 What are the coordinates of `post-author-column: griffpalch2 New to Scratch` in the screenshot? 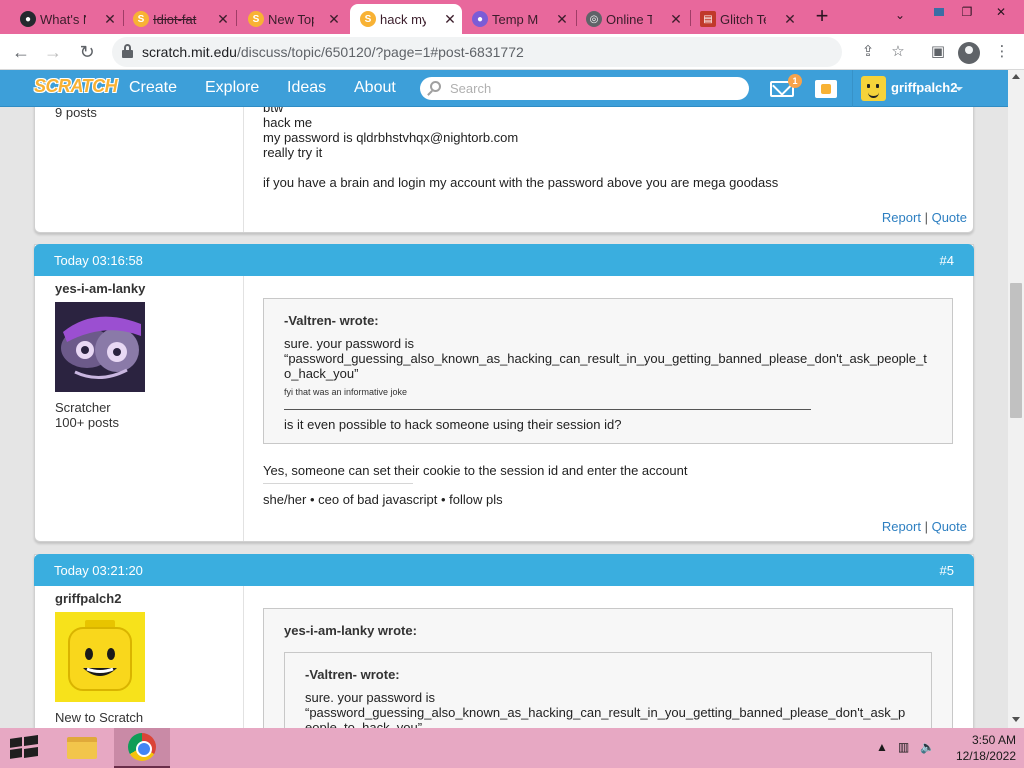 It's located at (139, 657).